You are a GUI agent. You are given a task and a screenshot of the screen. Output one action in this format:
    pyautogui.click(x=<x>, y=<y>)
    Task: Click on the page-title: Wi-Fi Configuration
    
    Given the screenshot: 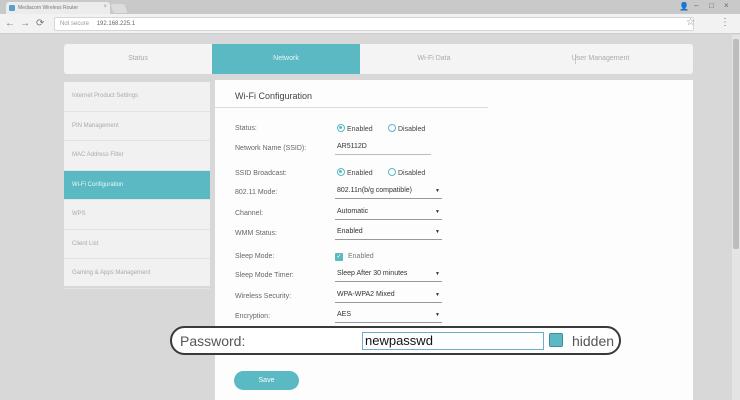 What is the action you would take?
    pyautogui.click(x=274, y=96)
    